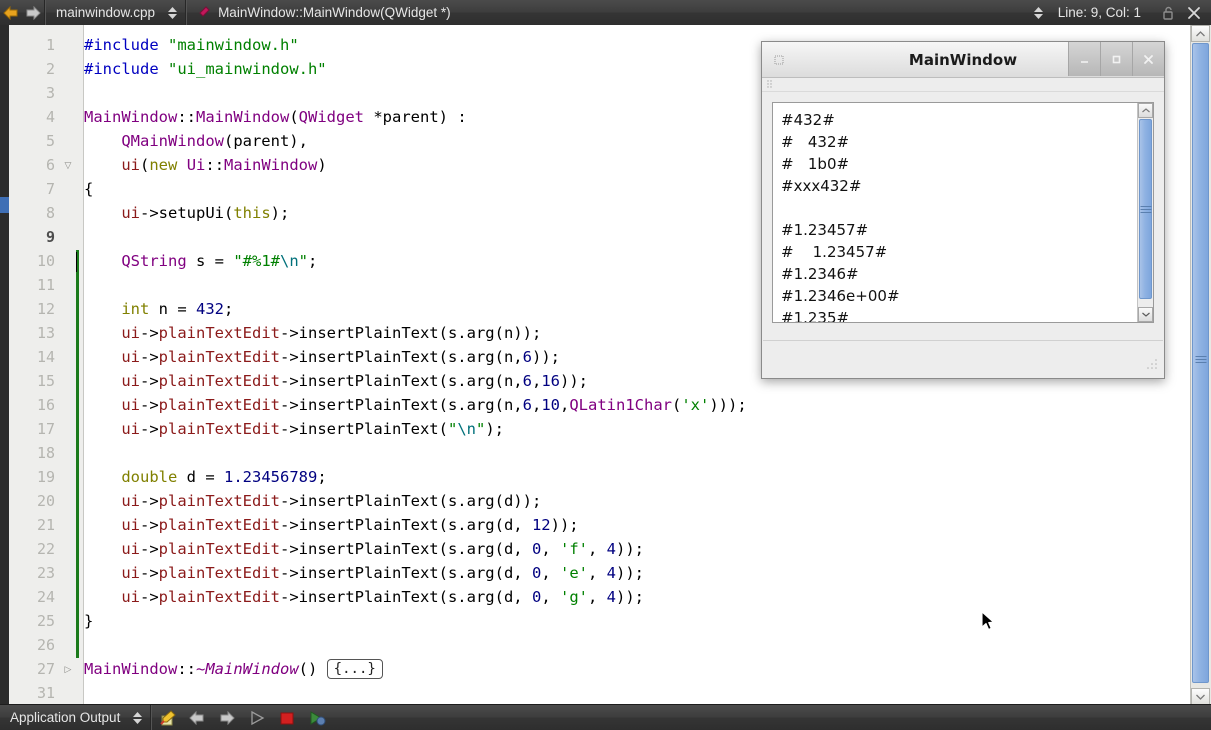 Image resolution: width=1211 pixels, height=730 pixels. Describe the element at coordinates (769, 84) in the screenshot. I see `toolbar-handle-icon` at that location.